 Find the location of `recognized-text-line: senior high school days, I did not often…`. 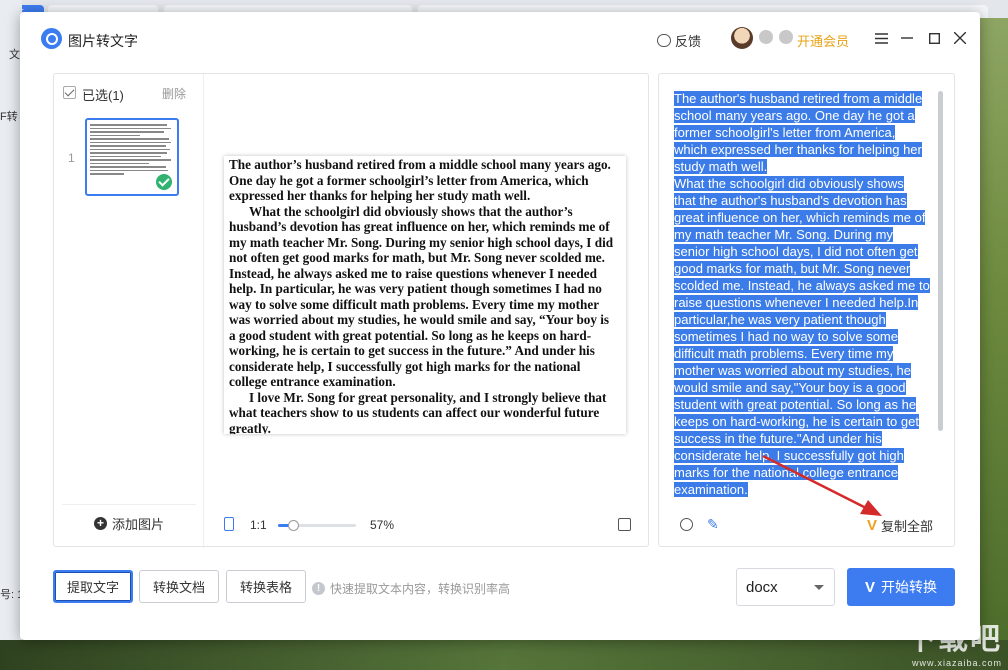

recognized-text-line: senior high school days, I did not often… is located at coordinates (796, 251).